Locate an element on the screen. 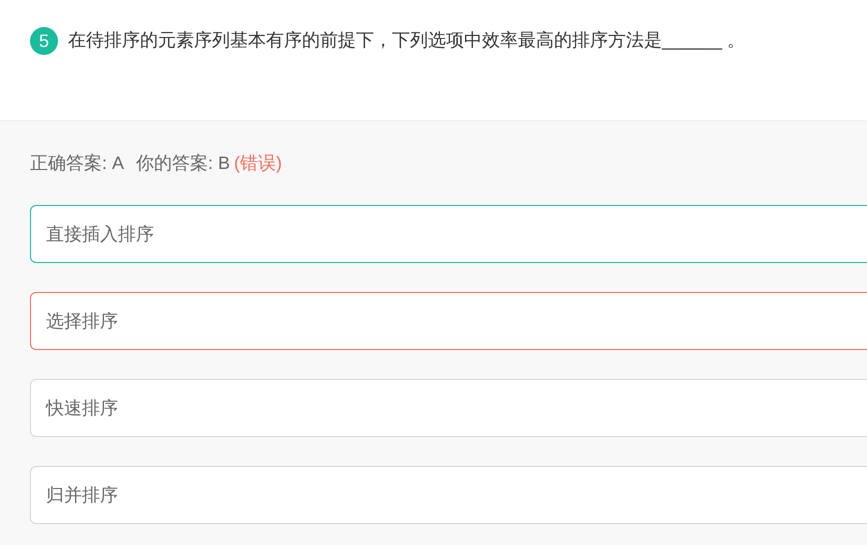 This screenshot has width=867, height=545. answer-option: 选择排序 is located at coordinates (448, 321).